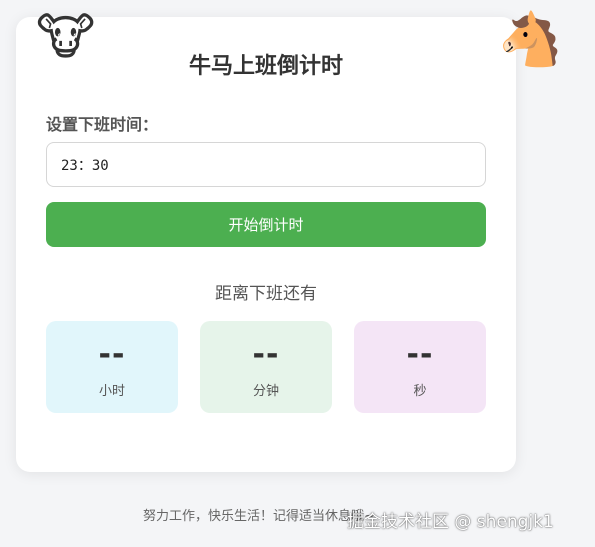 This screenshot has width=595, height=547. Describe the element at coordinates (259, 516) in the screenshot. I see `footer-text: 努力工作，快乐生活！记得适当休息哦~` at that location.